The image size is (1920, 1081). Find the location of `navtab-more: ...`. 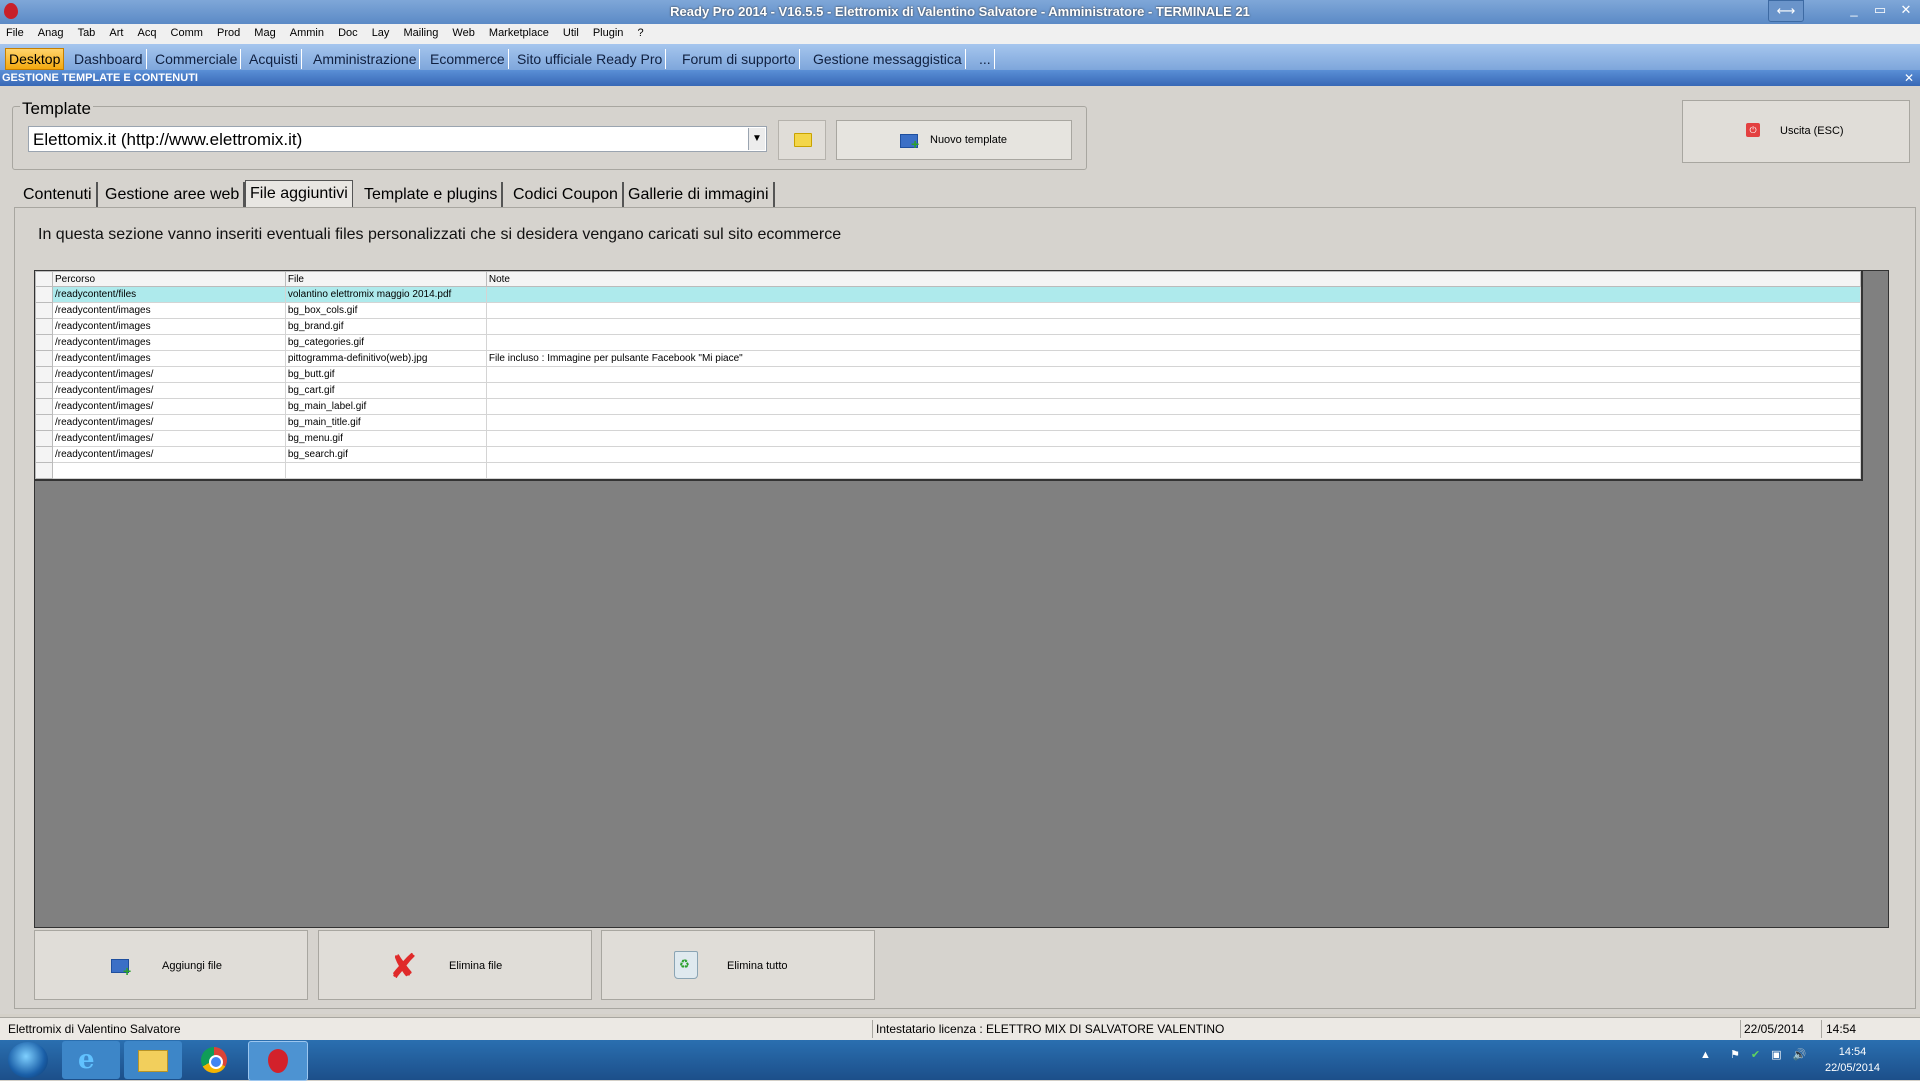

navtab-more: ... is located at coordinates (985, 59).